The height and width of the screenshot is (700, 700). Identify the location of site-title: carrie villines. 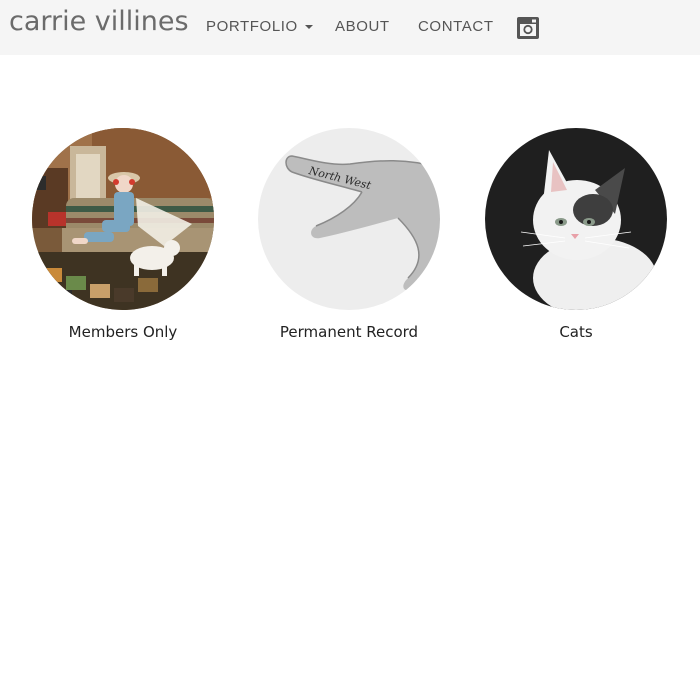
(99, 21).